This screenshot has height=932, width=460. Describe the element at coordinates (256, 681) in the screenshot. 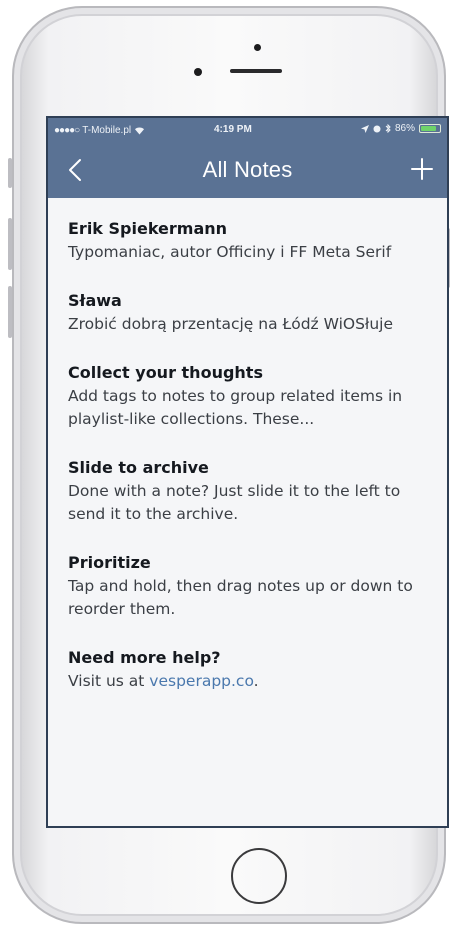

I see `help-text-period: .` at that location.